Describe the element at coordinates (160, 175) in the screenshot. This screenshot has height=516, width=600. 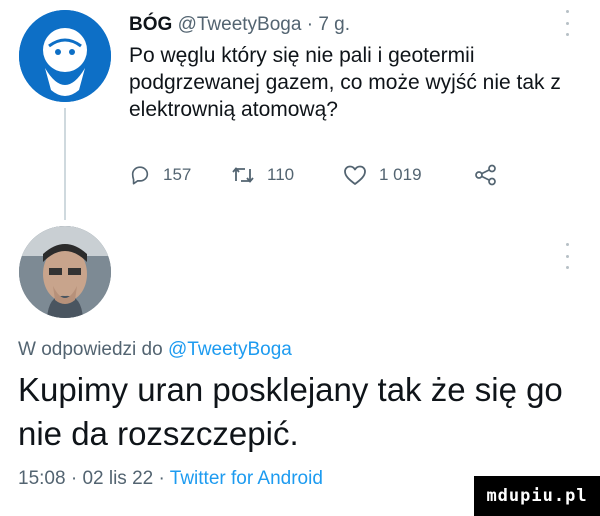
I see `reply-button: 157` at that location.